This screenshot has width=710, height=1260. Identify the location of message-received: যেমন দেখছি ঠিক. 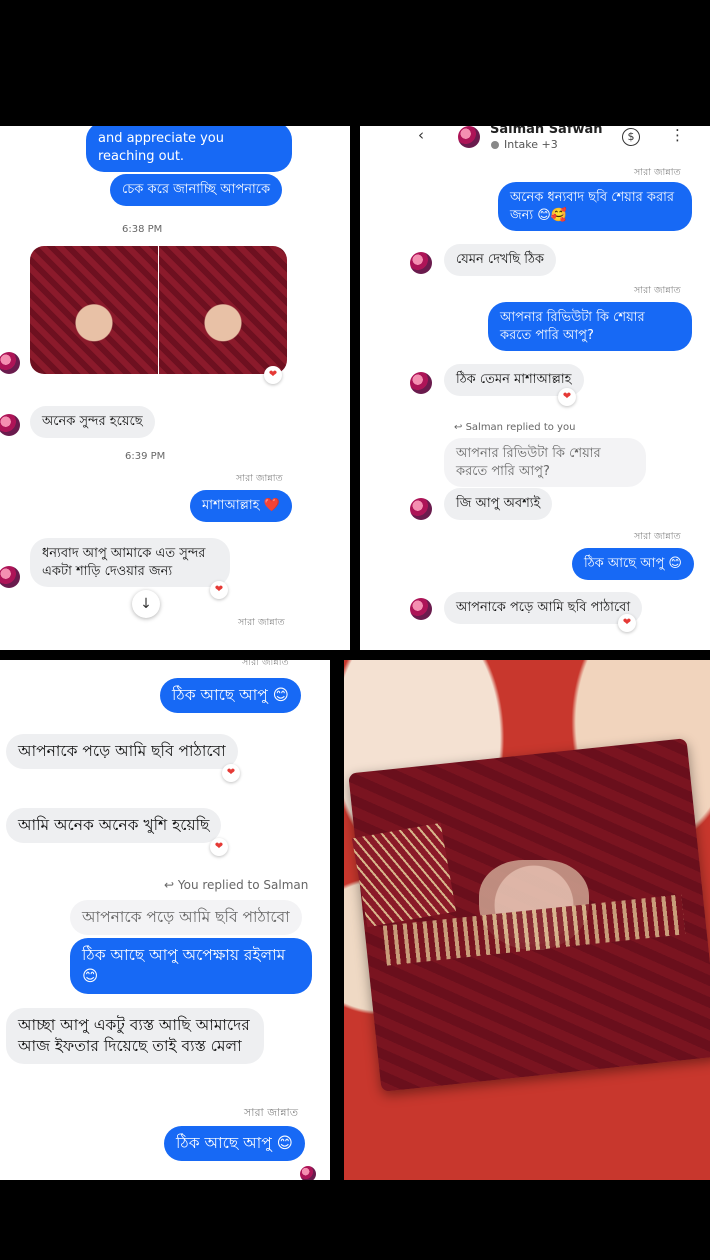
(500, 260).